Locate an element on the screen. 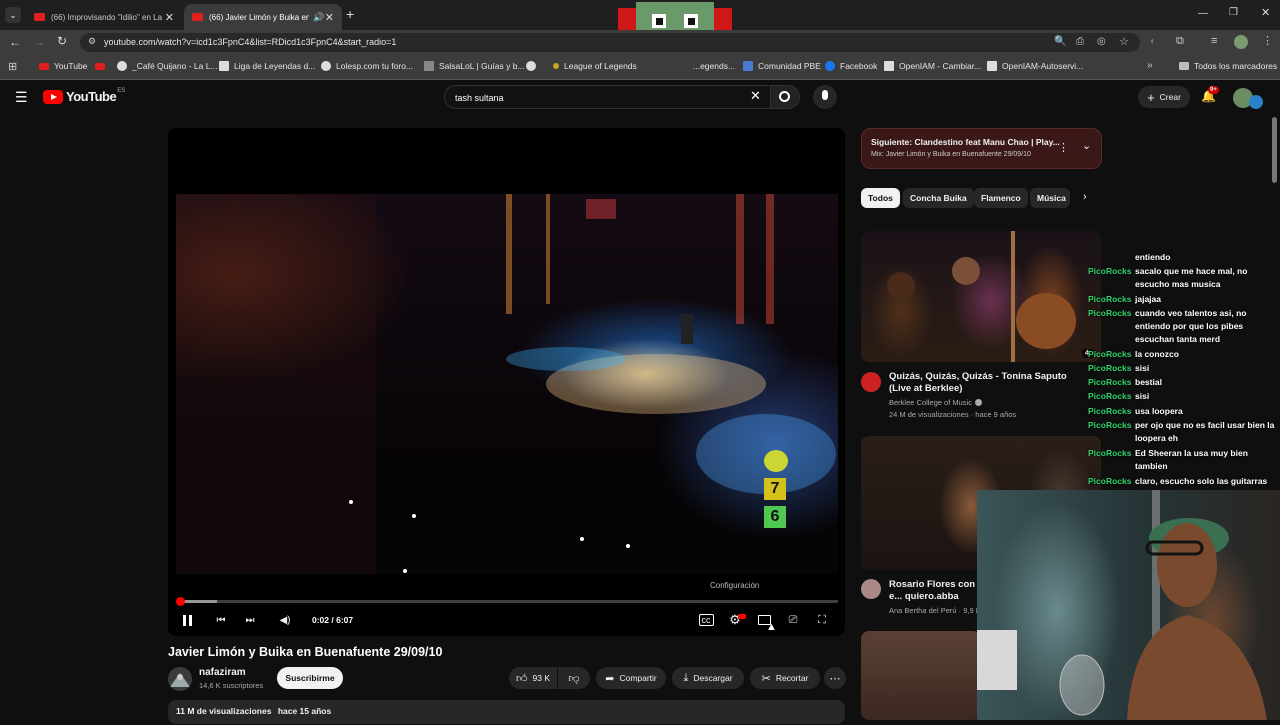  fullscreen-button: ⛶ is located at coordinates (822, 620).